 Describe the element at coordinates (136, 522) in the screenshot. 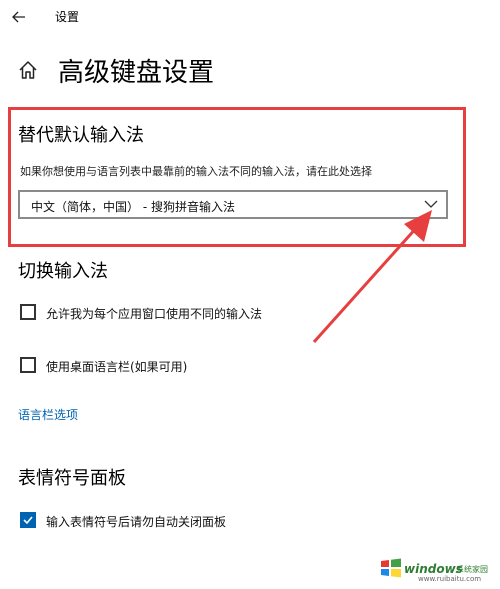

I see `checkbox-keep-emoji-panel-open-label: 输入表情符号后请勿自动关闭面板` at that location.